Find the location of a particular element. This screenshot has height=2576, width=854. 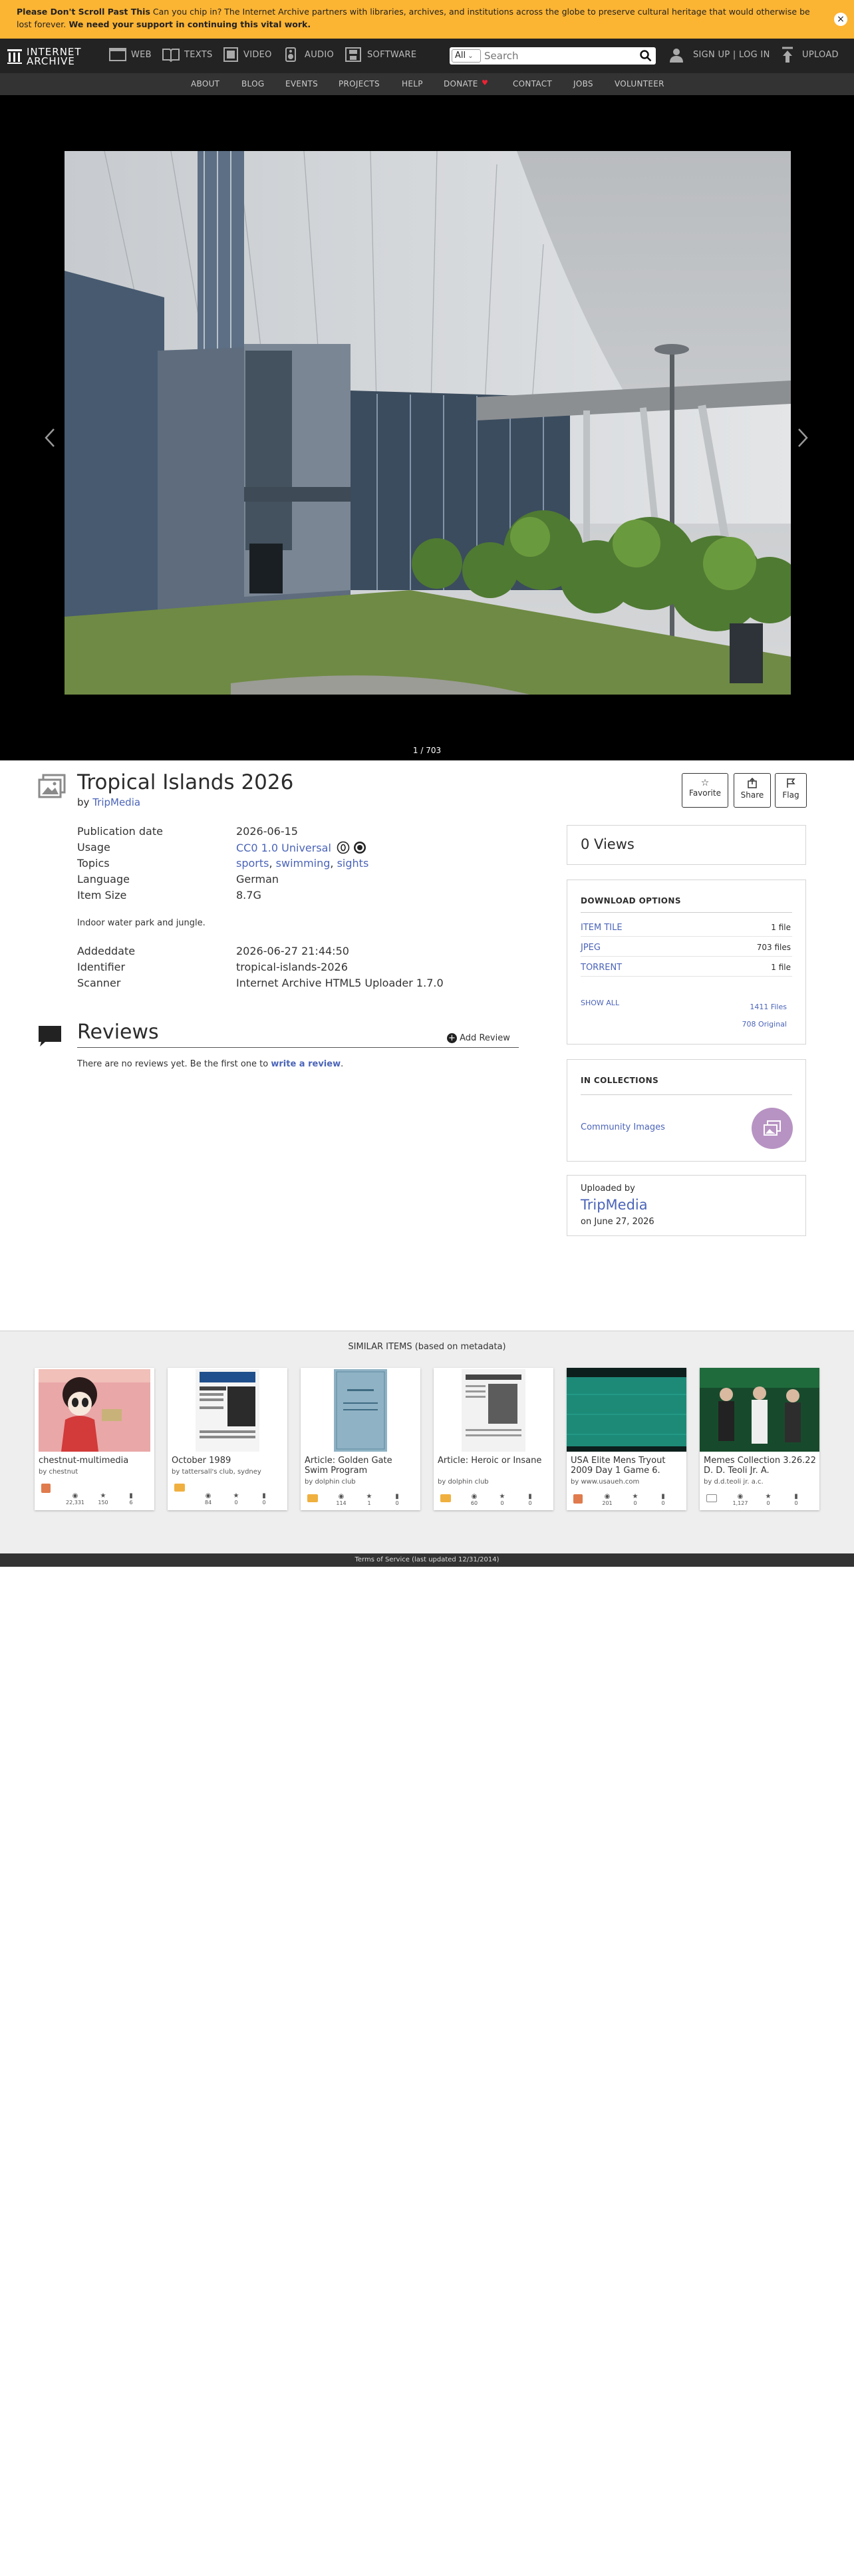

next-icon is located at coordinates (803, 438).